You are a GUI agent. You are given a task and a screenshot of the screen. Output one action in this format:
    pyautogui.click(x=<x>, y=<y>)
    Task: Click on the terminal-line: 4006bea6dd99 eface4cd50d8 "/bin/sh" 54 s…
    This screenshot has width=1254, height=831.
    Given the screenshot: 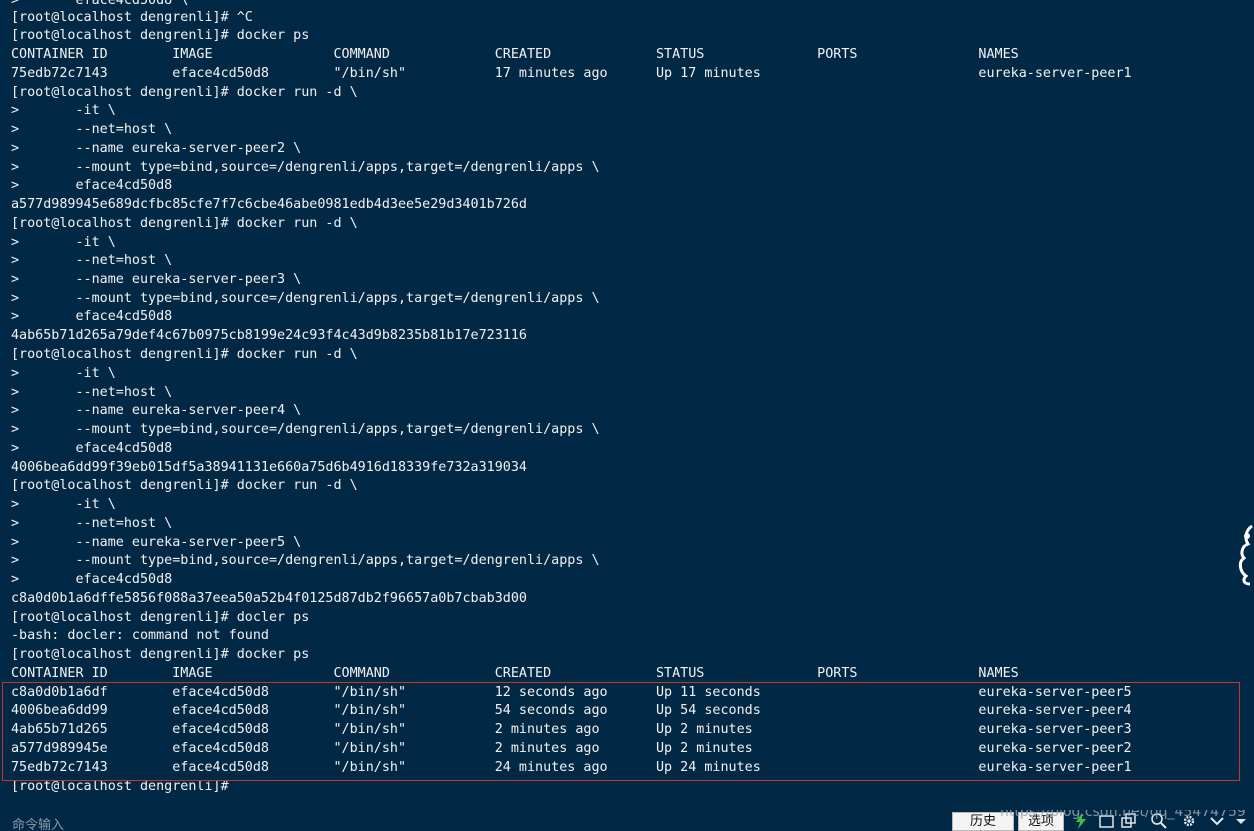 What is the action you would take?
    pyautogui.click(x=571, y=710)
    